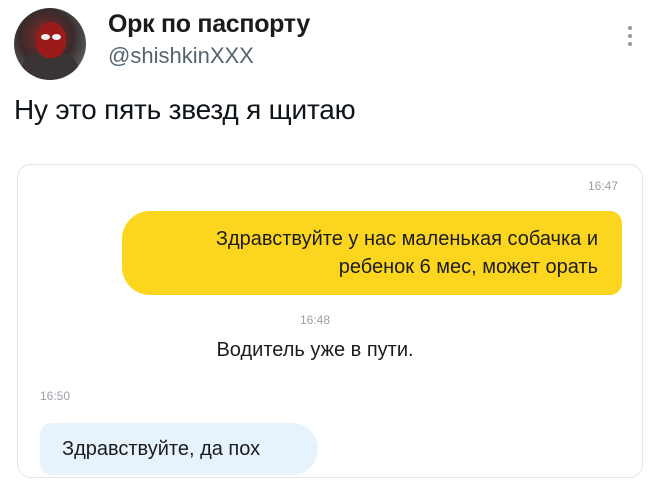  Describe the element at coordinates (315, 350) in the screenshot. I see `system-message: Водитель уже в пути.` at that location.